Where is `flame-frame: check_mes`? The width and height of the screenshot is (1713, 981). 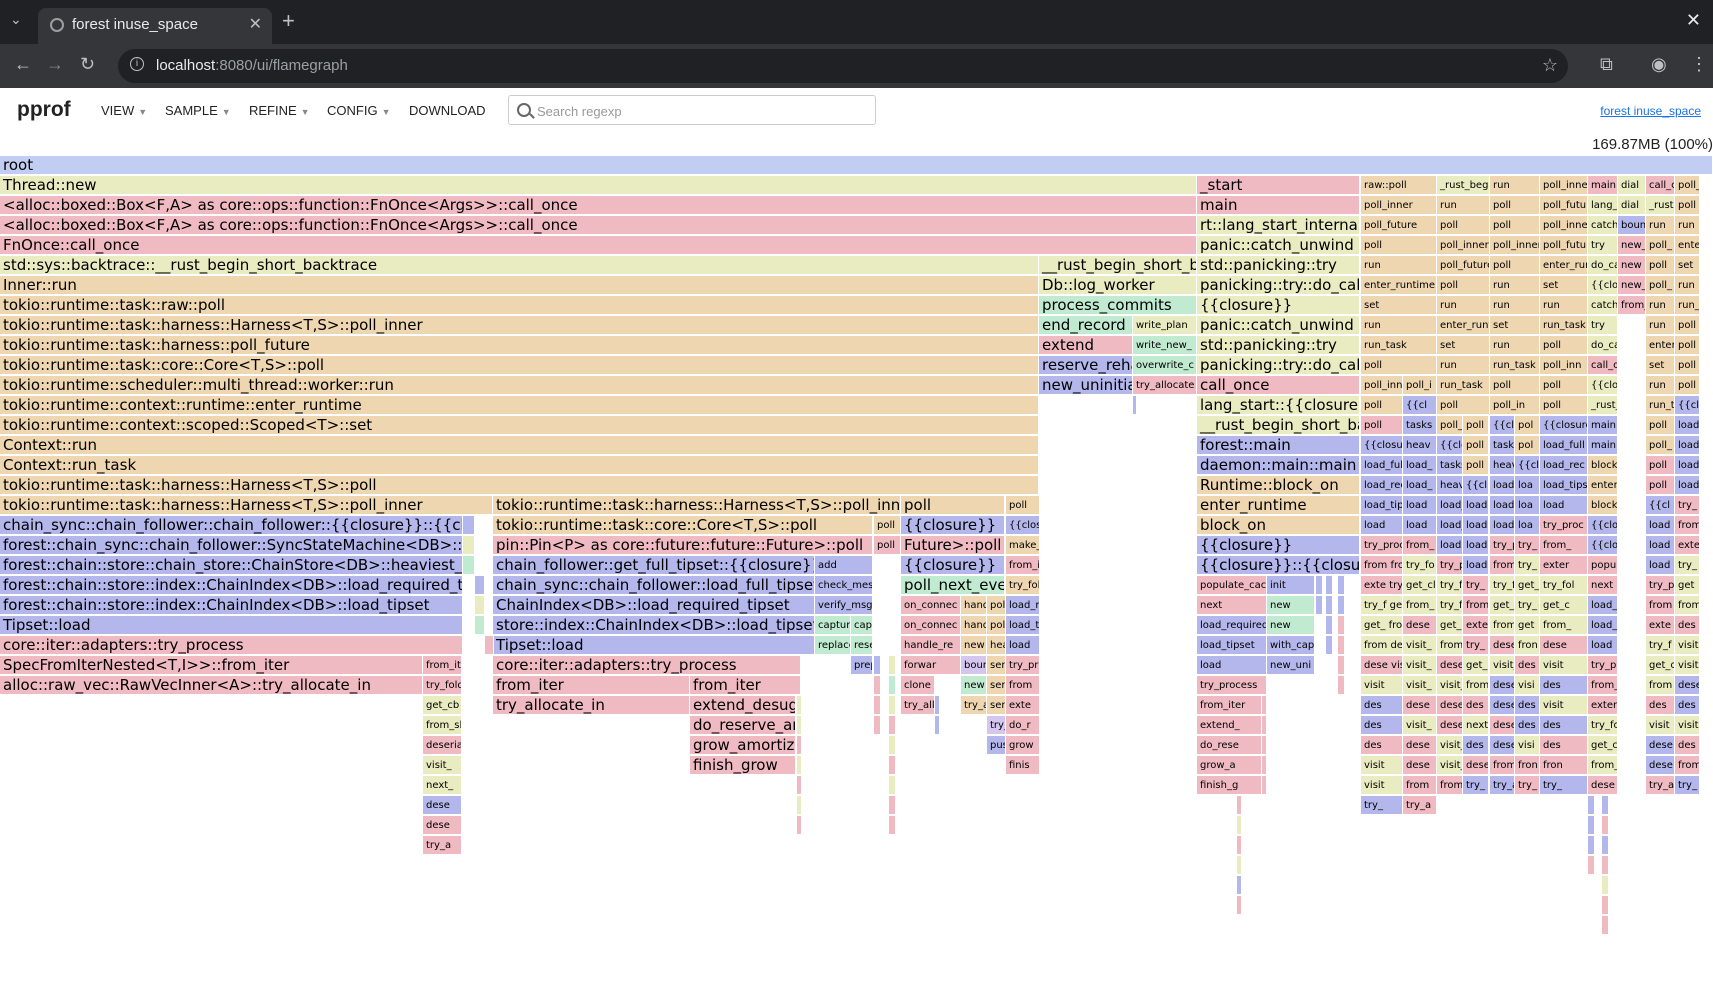
flame-frame: check_mes is located at coordinates (844, 585).